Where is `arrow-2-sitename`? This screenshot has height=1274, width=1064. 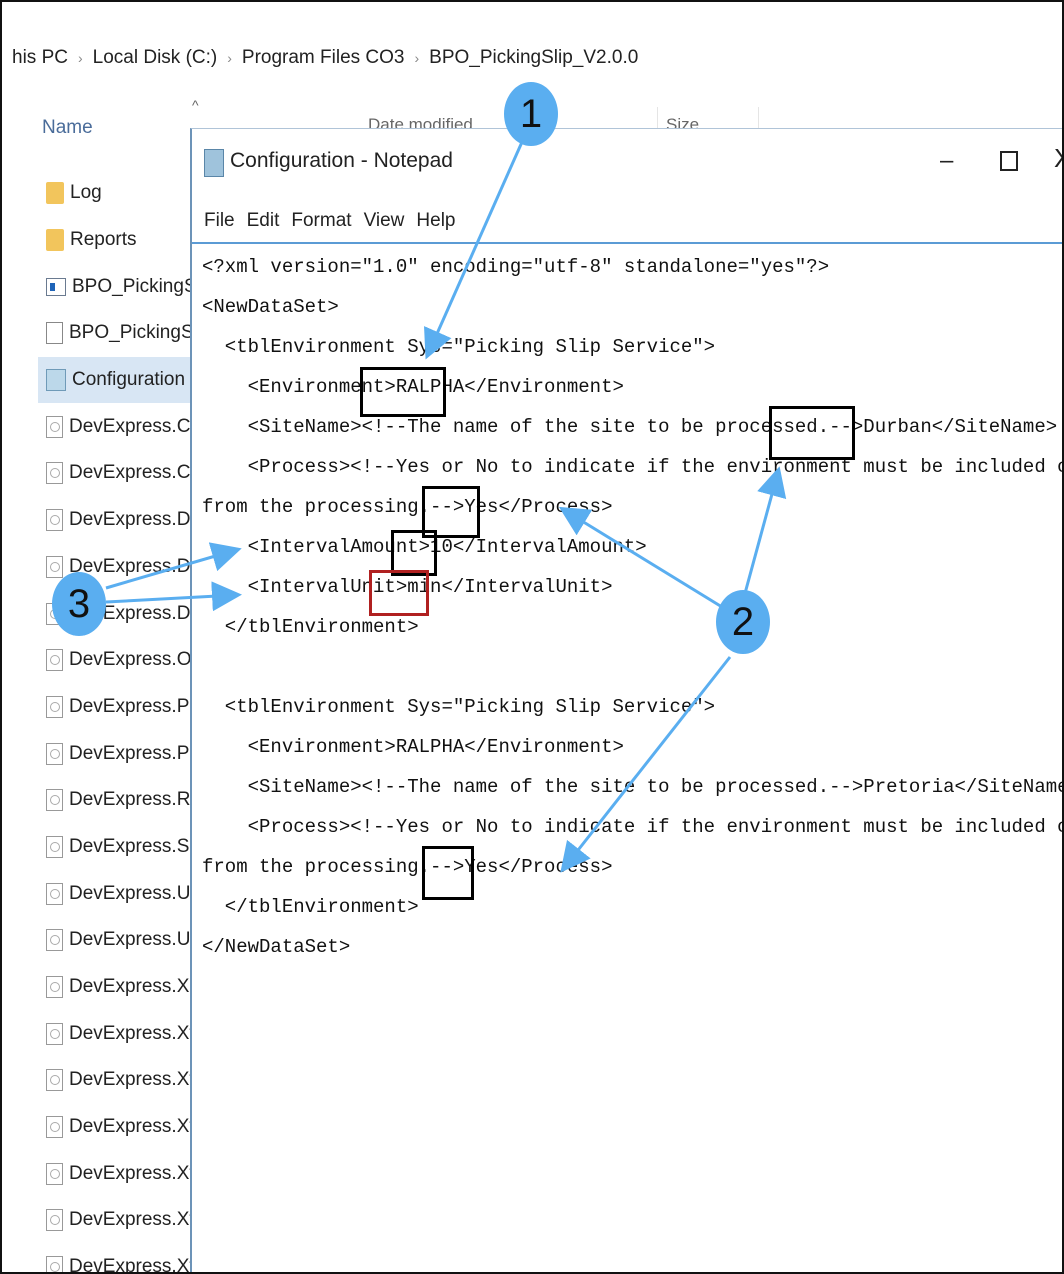
arrow-2-sitename is located at coordinates (764, 532).